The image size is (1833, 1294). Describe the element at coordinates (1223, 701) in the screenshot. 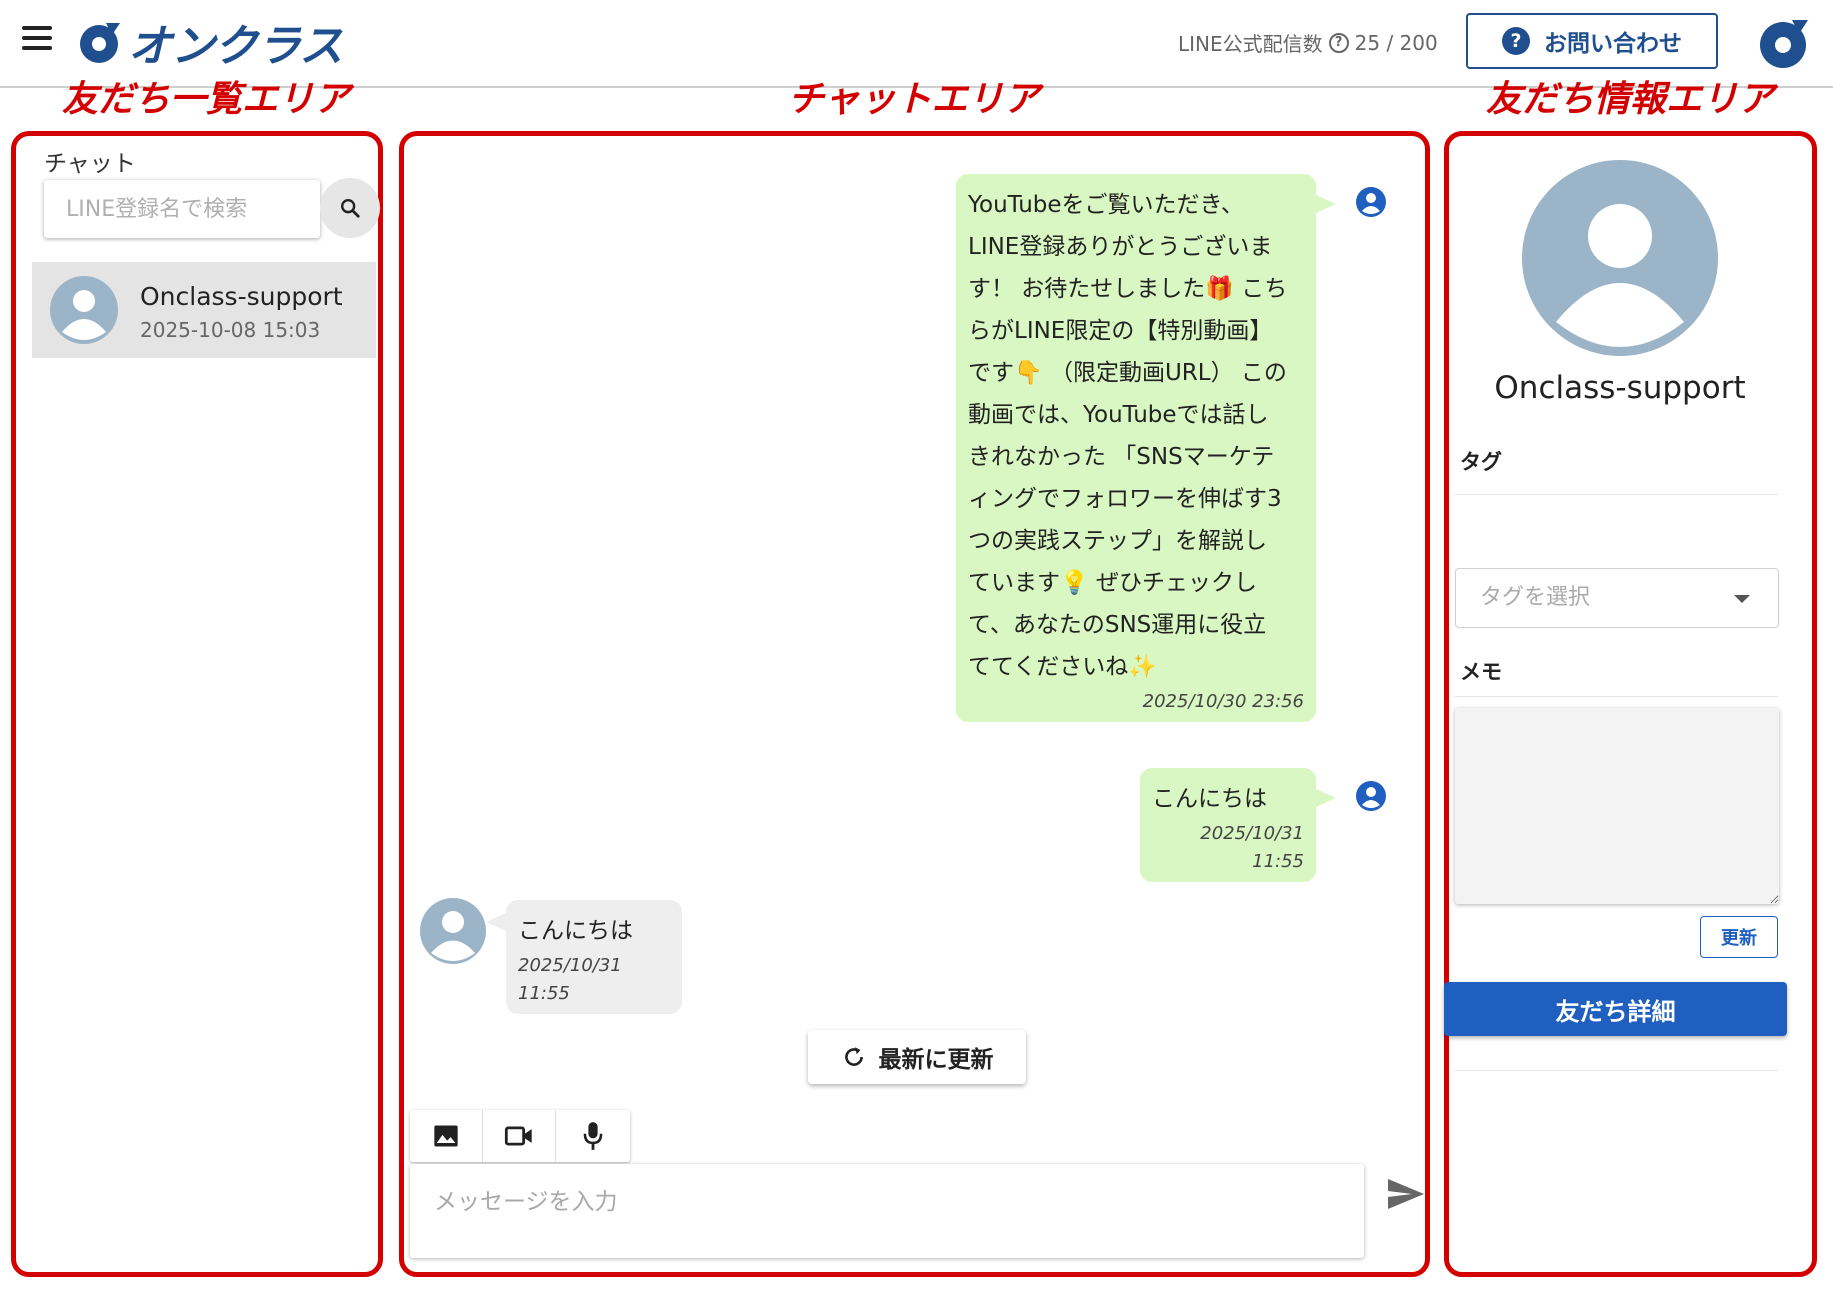

I see `message-time: 2025/10/30 23:56` at that location.